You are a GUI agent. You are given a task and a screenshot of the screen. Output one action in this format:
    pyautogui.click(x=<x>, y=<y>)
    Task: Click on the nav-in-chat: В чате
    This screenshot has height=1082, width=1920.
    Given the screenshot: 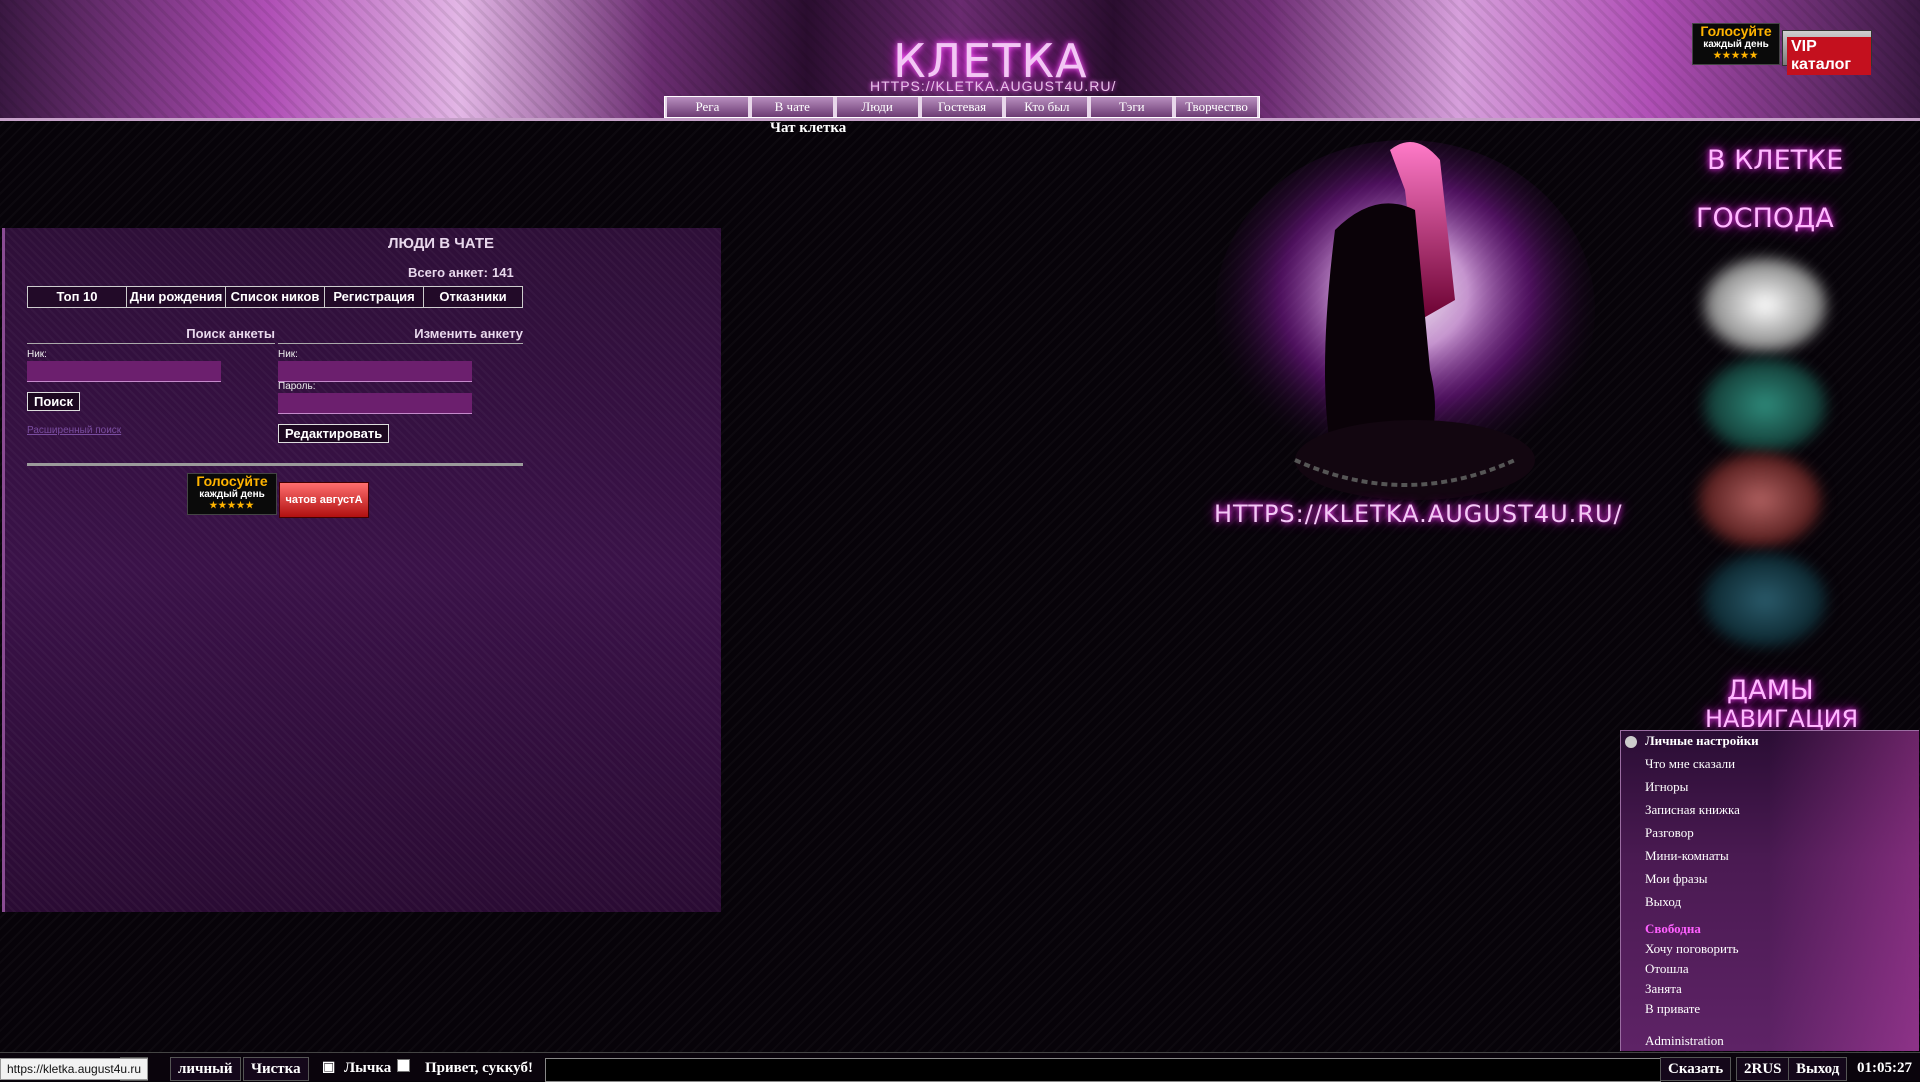 What is the action you would take?
    pyautogui.click(x=792, y=107)
    